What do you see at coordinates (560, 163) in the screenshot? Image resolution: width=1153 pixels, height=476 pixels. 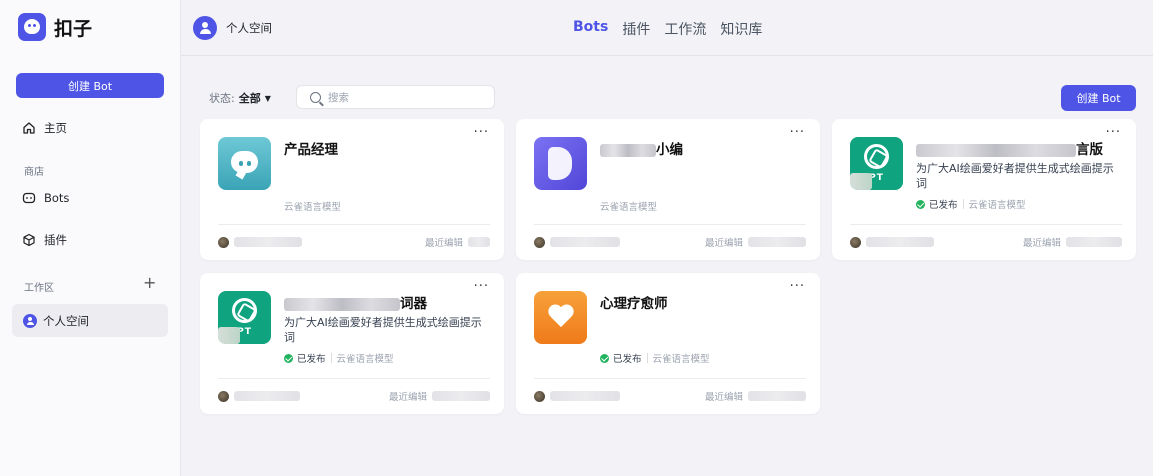 I see `bookmark-b-icon` at bounding box center [560, 163].